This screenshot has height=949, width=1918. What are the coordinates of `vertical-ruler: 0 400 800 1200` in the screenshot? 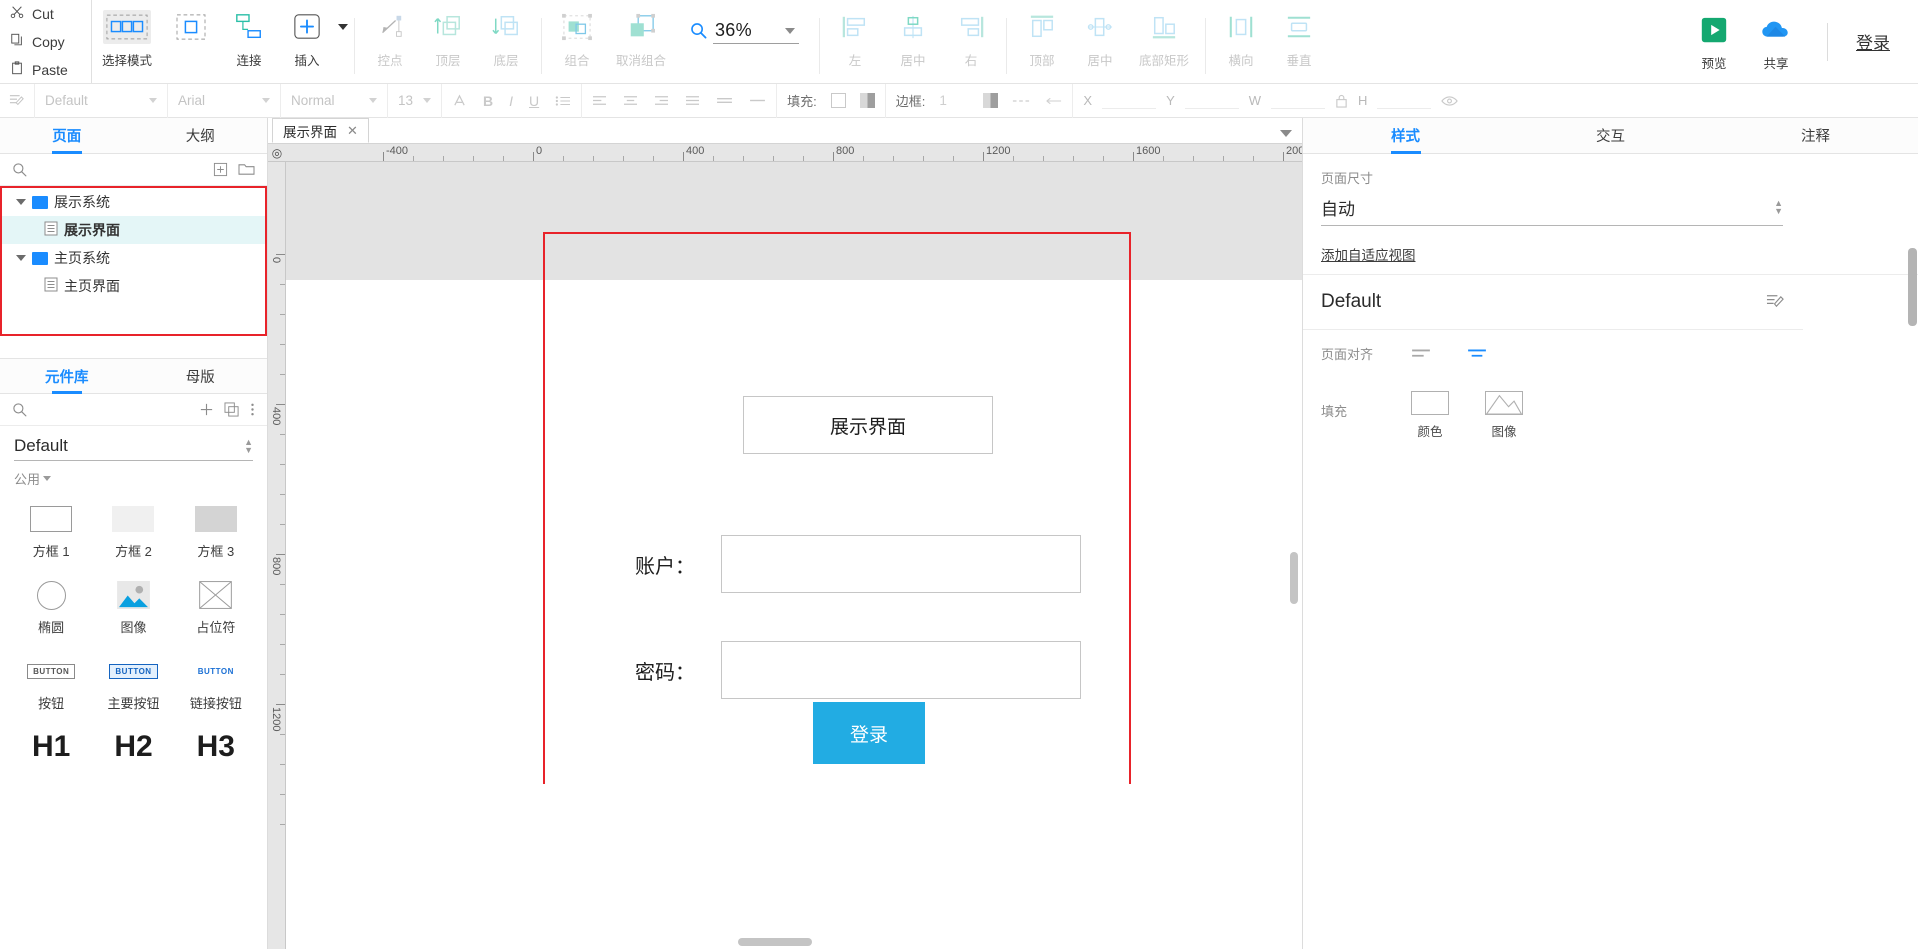 It's located at (277, 555).